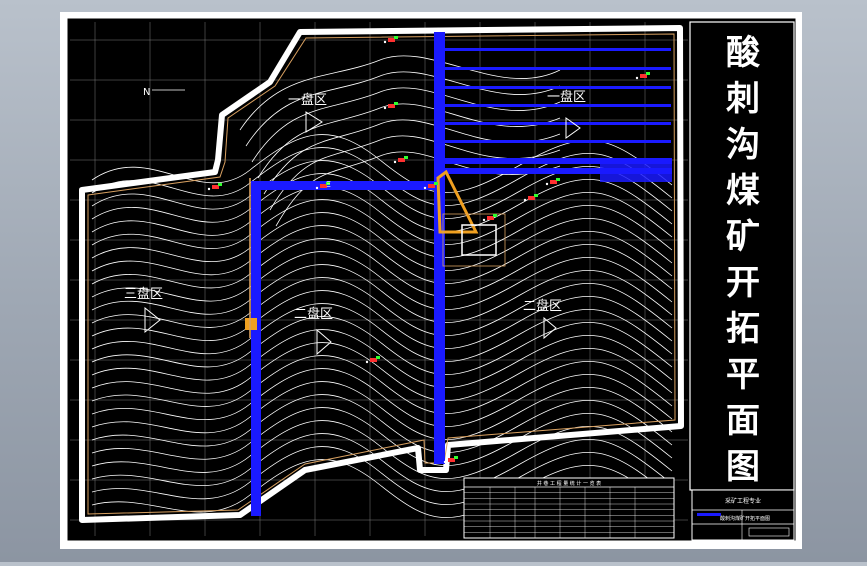 This screenshot has height=566, width=867. I want to click on title-char: 酸, so click(743, 53).